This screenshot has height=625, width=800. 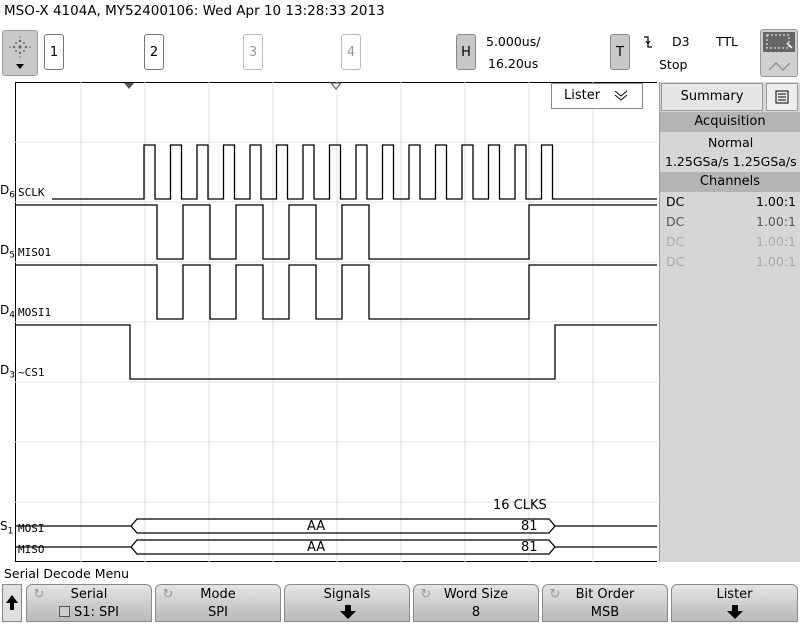 I want to click on bus-mosi-label: MOSI, so click(x=31, y=528).